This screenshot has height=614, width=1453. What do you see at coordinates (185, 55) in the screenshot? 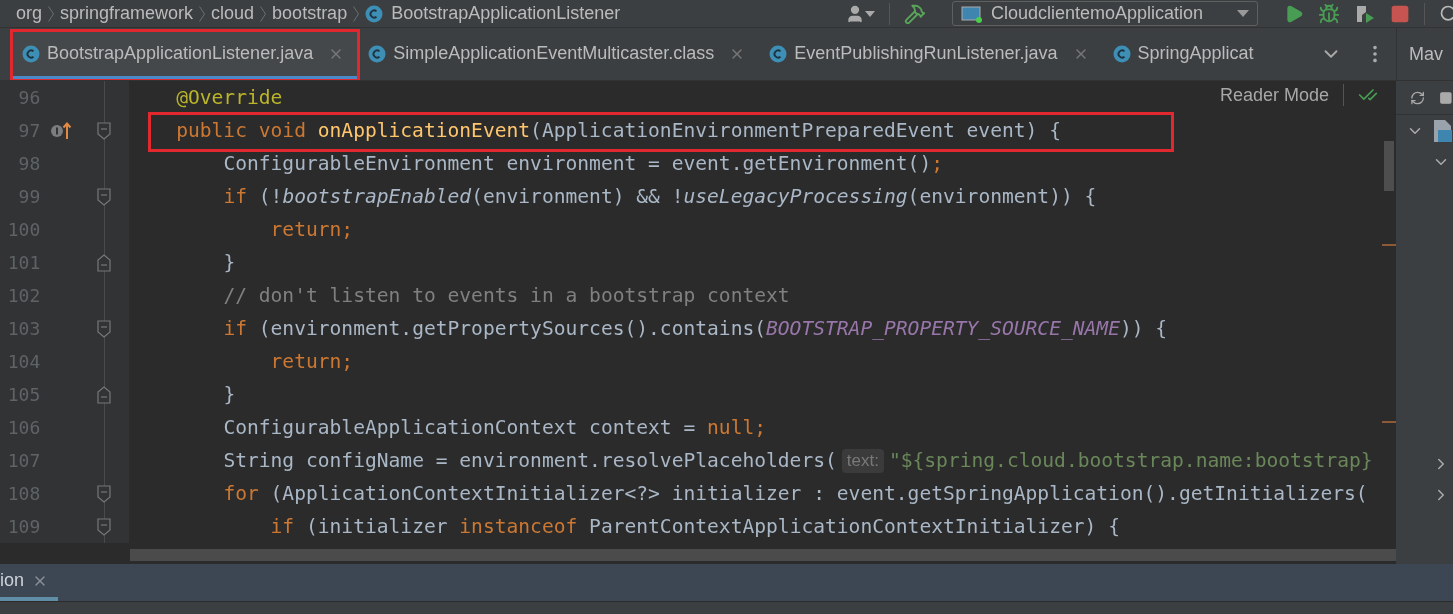
I see `editor-tab: BootstrapApplicationListener.java` at bounding box center [185, 55].